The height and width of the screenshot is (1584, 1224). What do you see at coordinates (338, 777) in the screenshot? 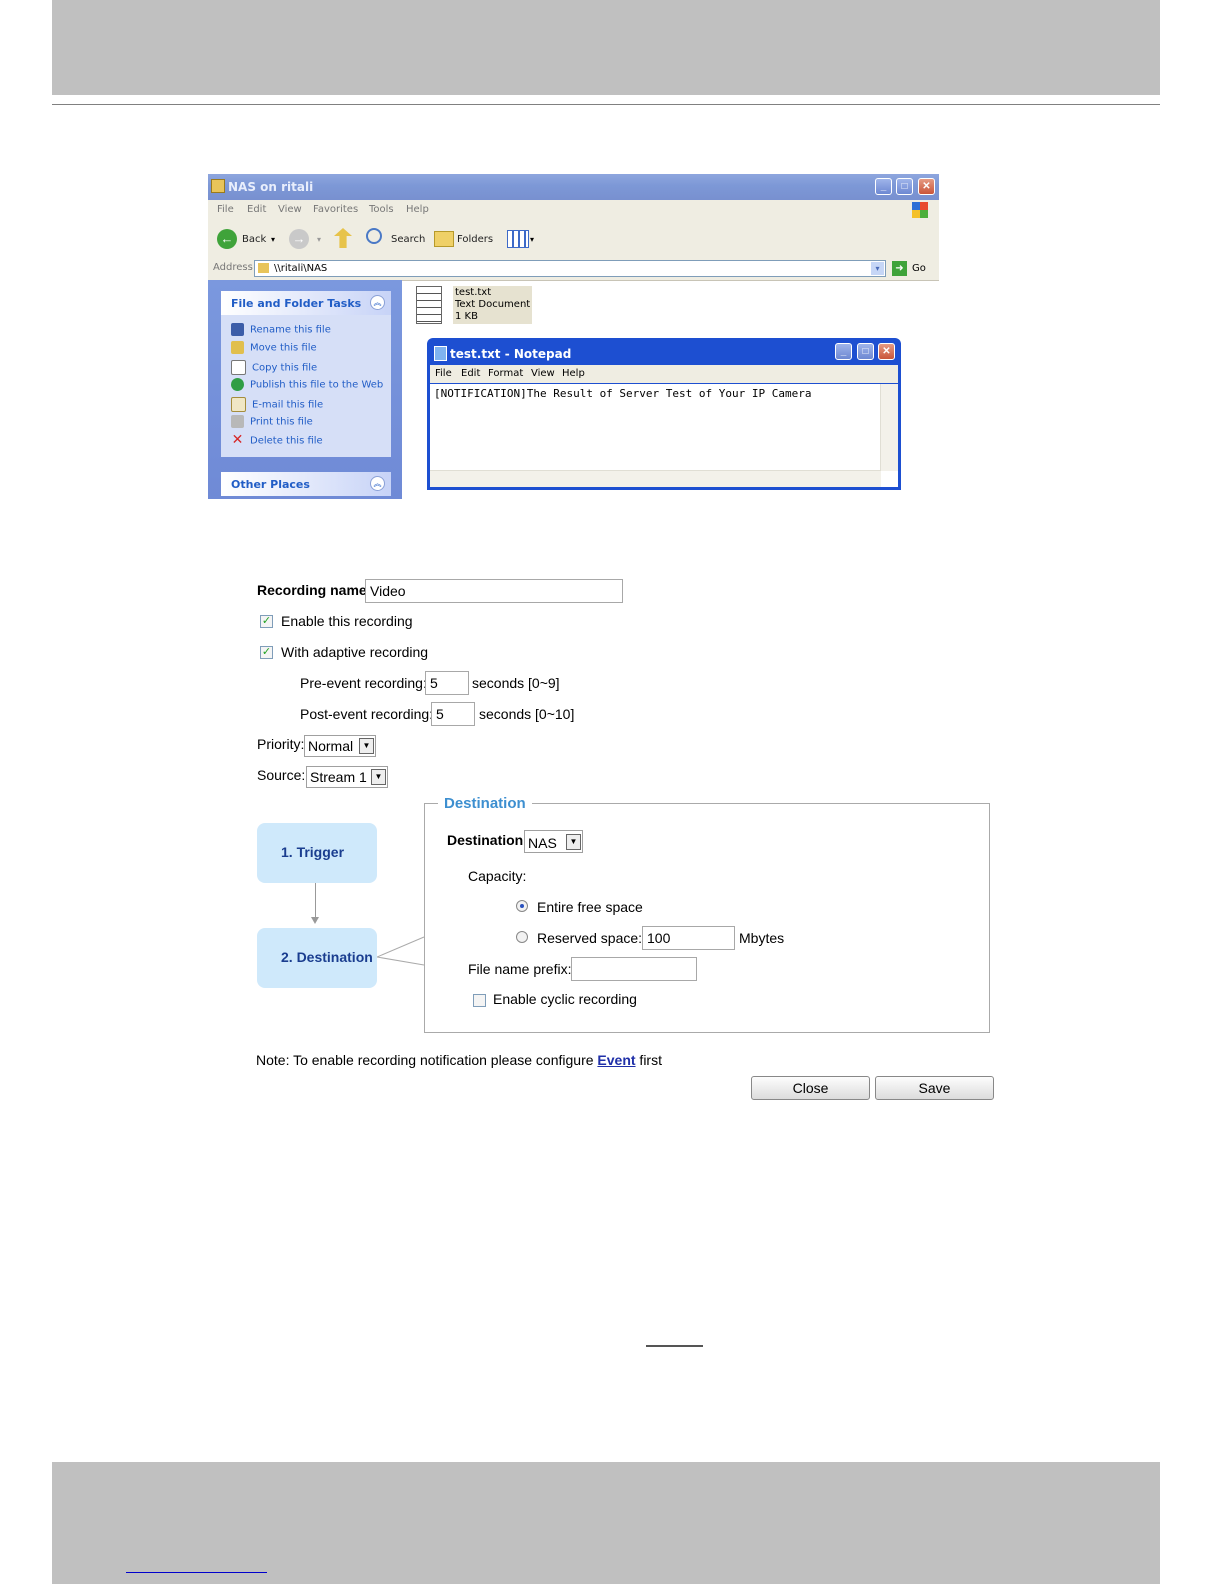
I see `source-value: Stream 1` at bounding box center [338, 777].